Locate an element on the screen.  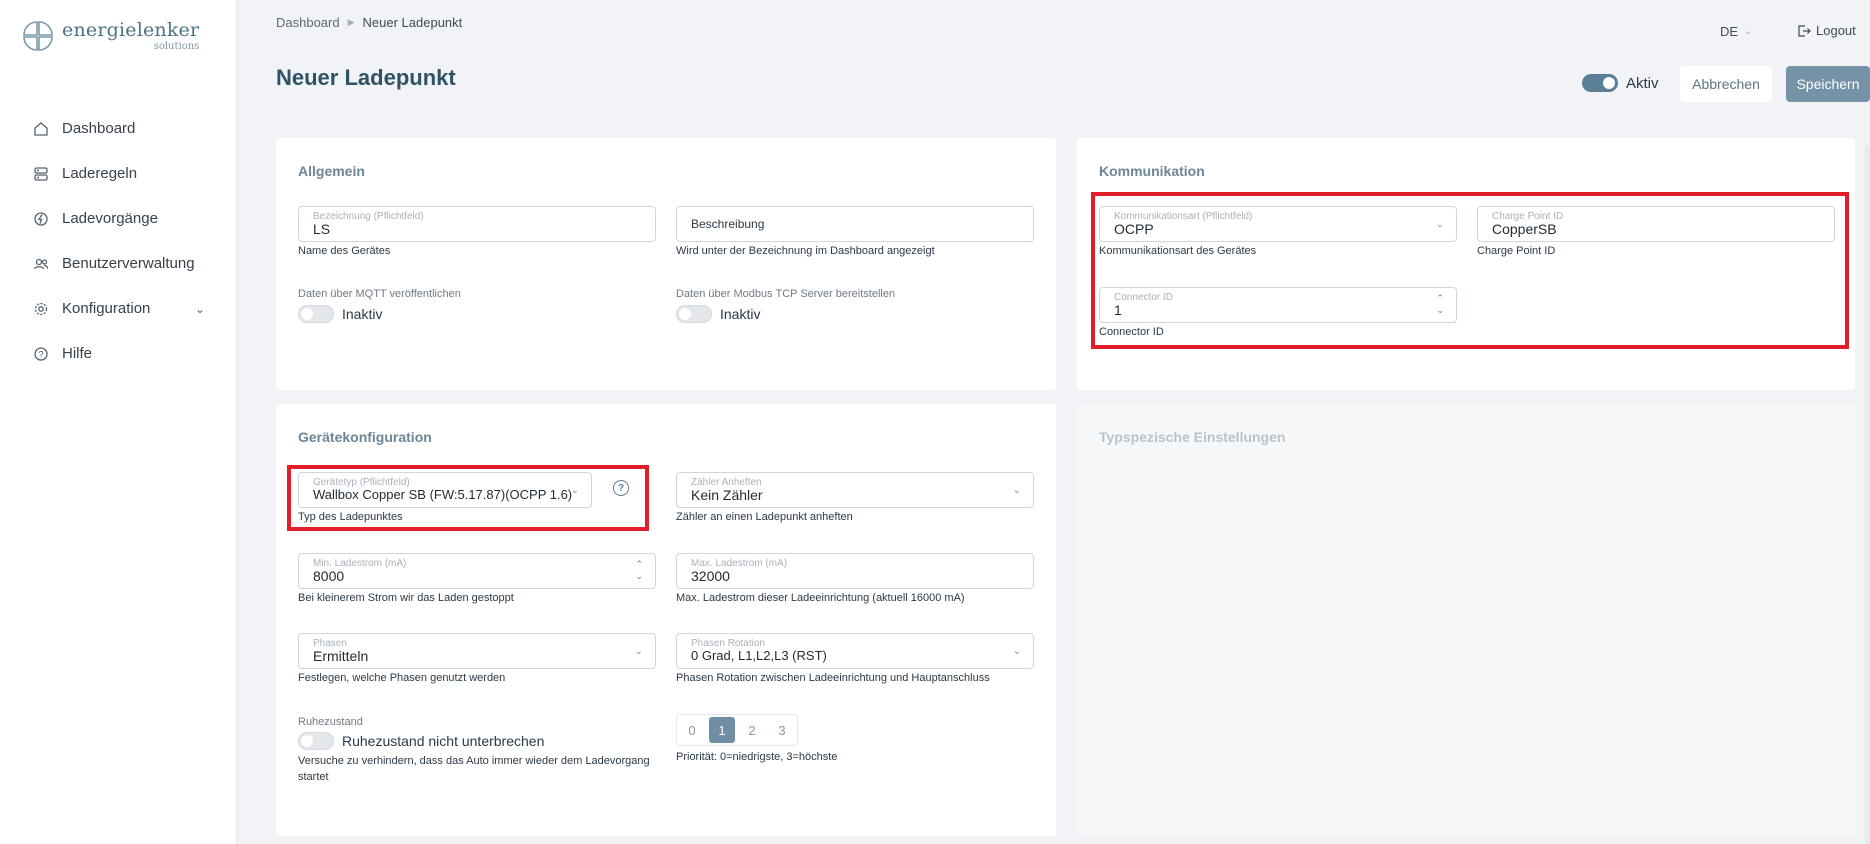
stepper-arrows-icon: ⌃ ⌄ is located at coordinates (639, 570).